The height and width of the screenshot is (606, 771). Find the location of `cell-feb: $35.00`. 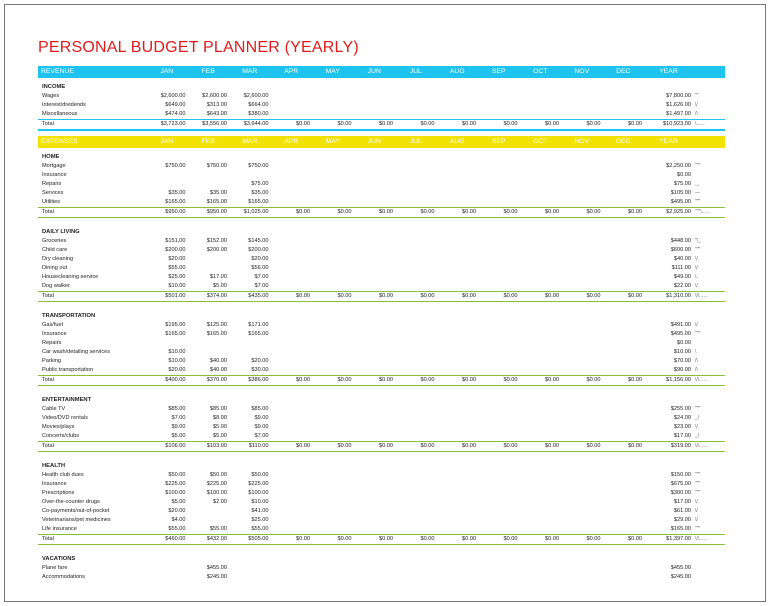

cell-feb: $35.00 is located at coordinates (209, 193).